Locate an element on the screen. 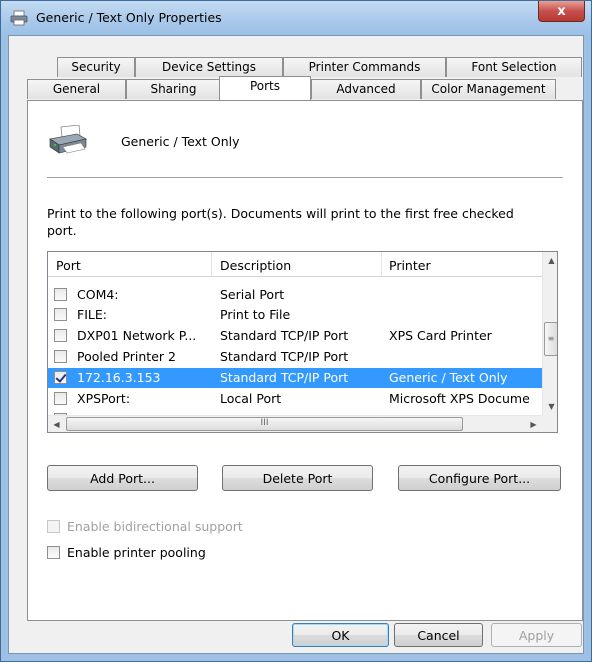  table-row: Pooled Printer 2 Standard TCP/IP Port is located at coordinates (295, 357).